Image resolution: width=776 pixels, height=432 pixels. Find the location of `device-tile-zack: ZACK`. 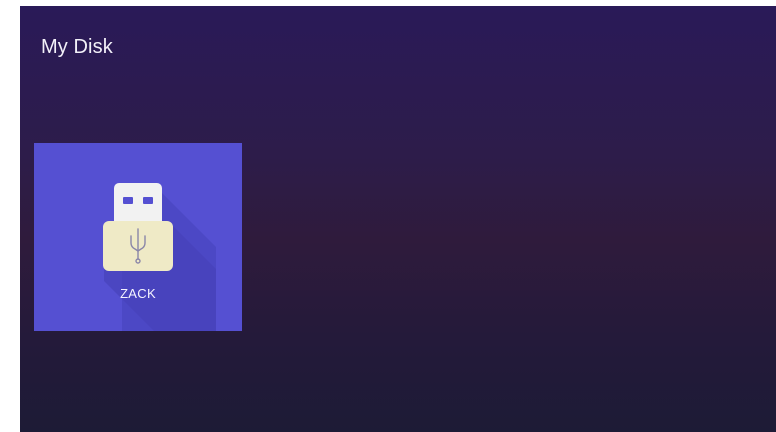

device-tile-zack: ZACK is located at coordinates (138, 237).